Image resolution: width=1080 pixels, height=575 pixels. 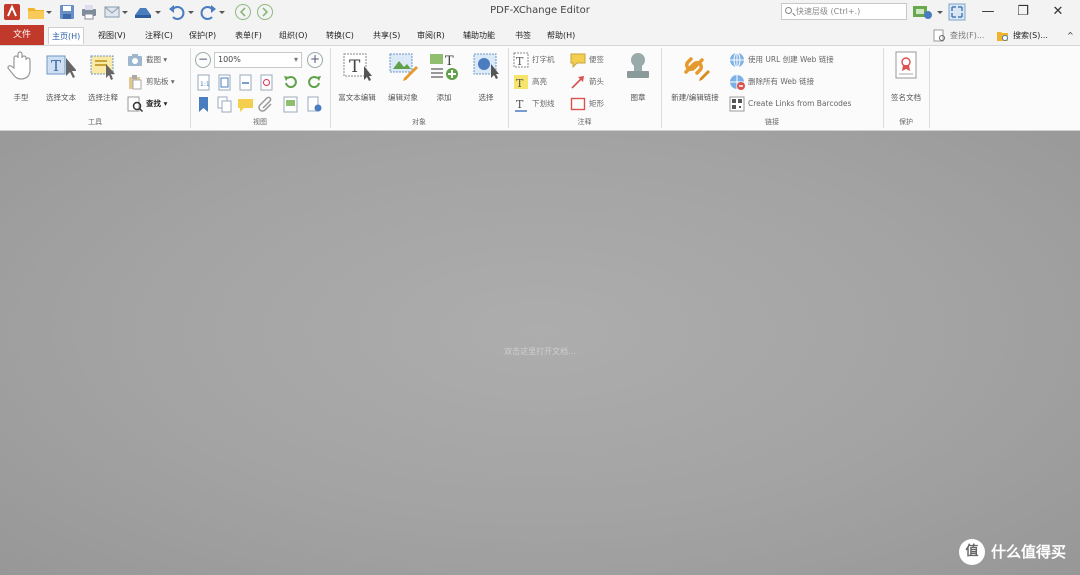 I want to click on comments-pane-icon, so click(x=245, y=104).